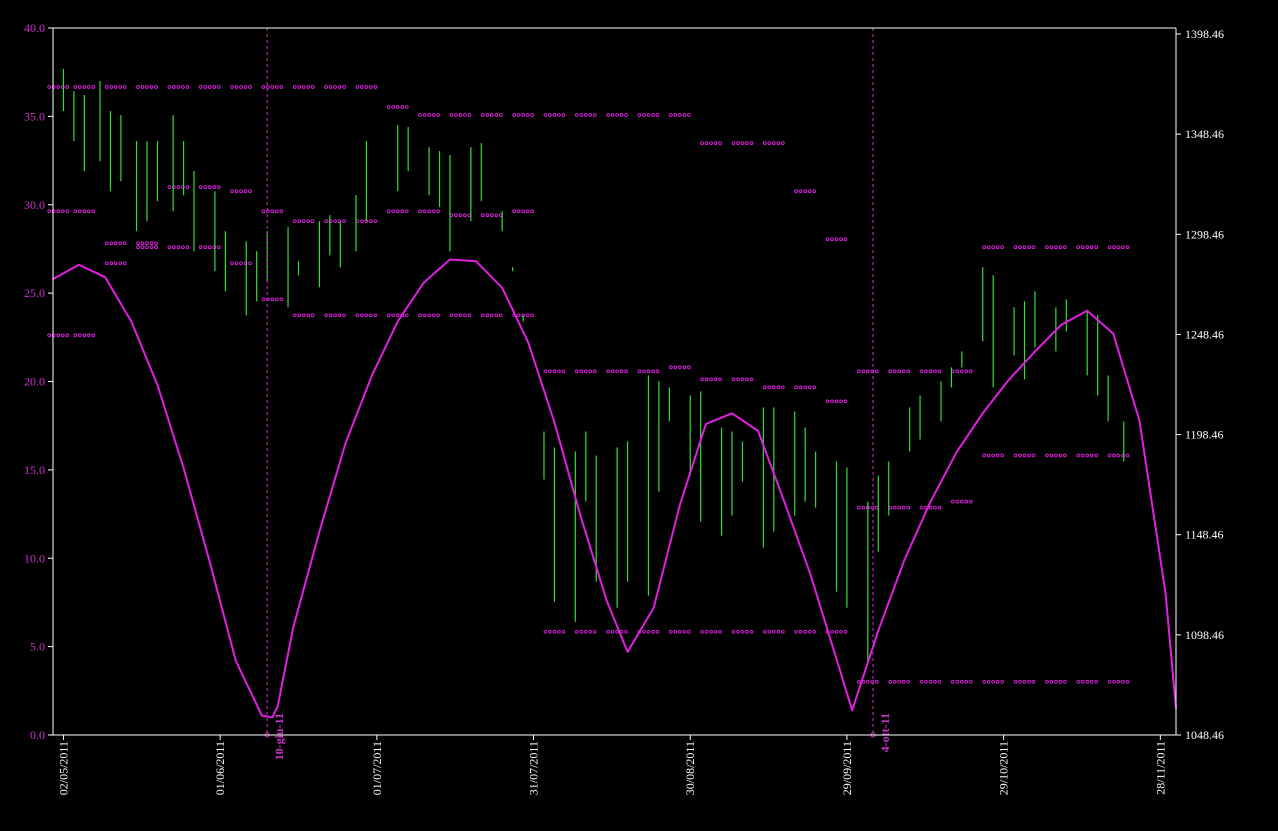  What do you see at coordinates (885, 732) in the screenshot?
I see `cycle-marker-label: 4-ott-11` at bounding box center [885, 732].